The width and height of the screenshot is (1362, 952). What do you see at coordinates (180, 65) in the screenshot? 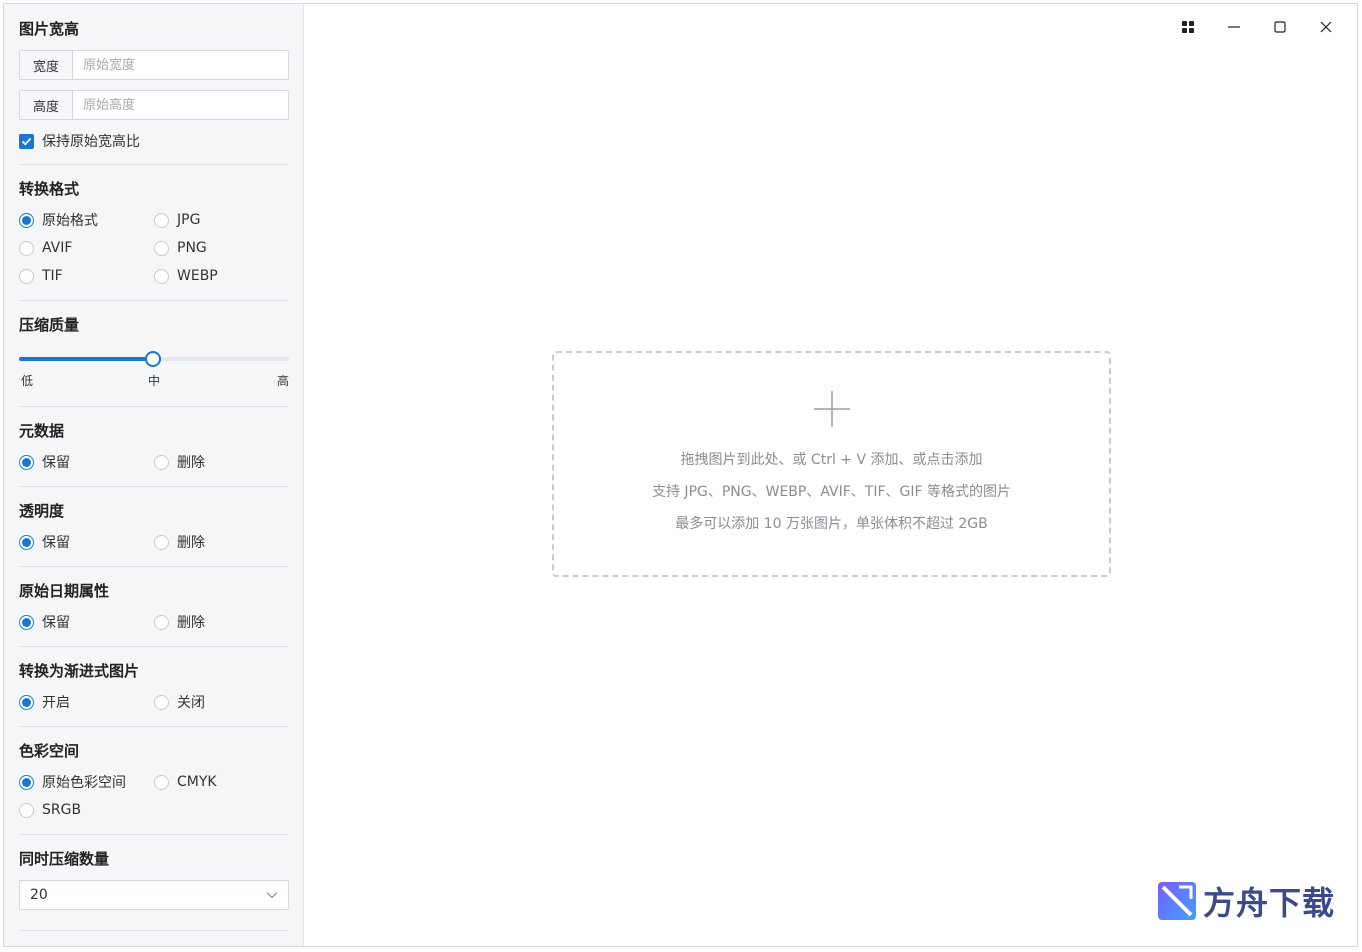
I see `width-input` at bounding box center [180, 65].